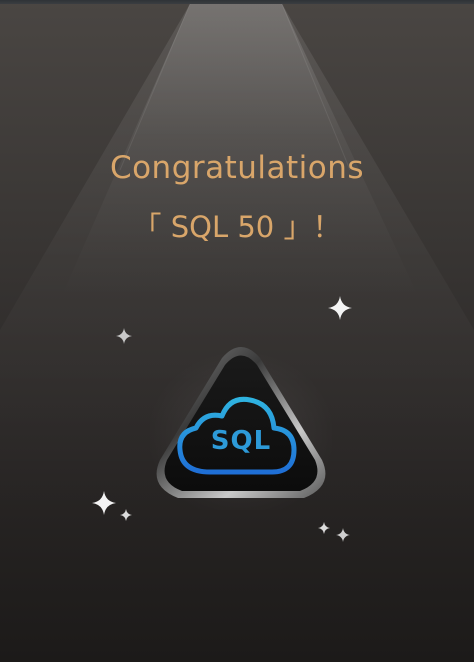  I want to click on sql-50-badge: SQL, so click(241, 430).